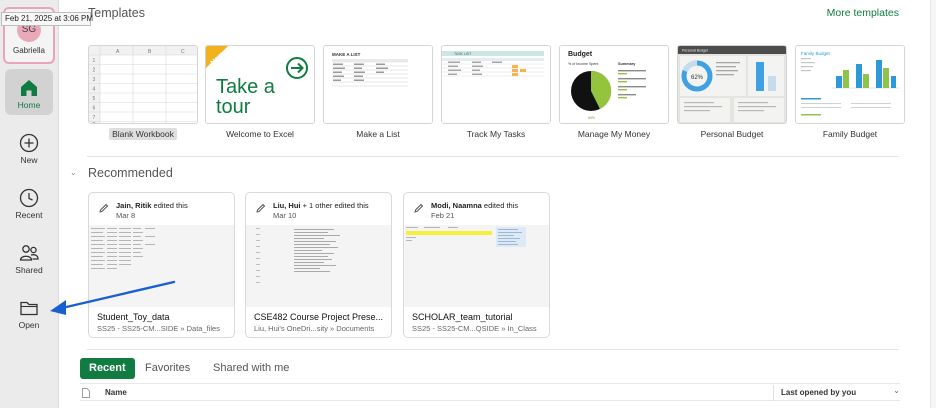  I want to click on template-thumbnail: Family Budget, so click(850, 84).